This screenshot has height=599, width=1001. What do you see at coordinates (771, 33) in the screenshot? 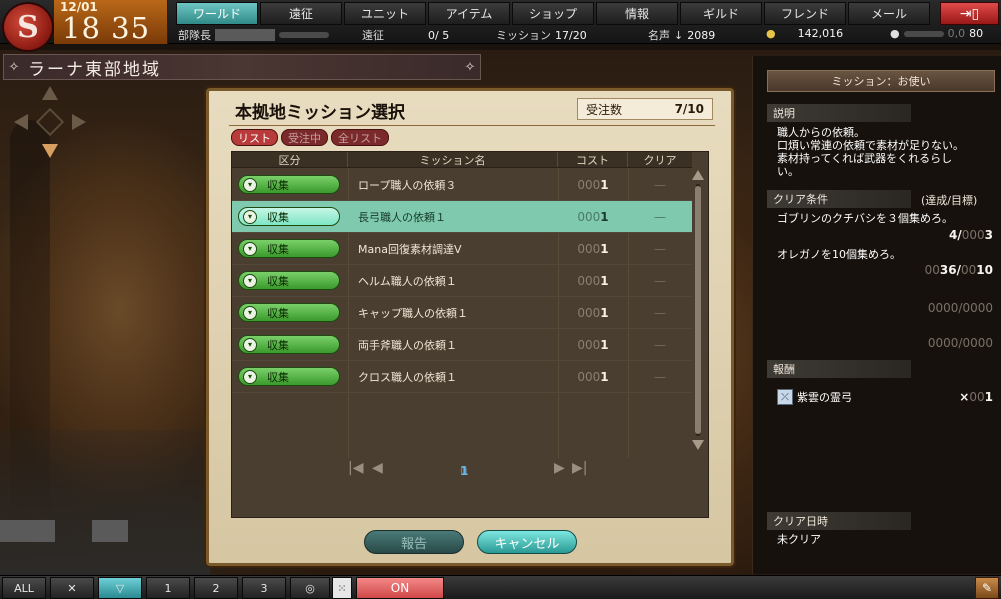
I see `gold-coins-icon: ●` at bounding box center [771, 33].